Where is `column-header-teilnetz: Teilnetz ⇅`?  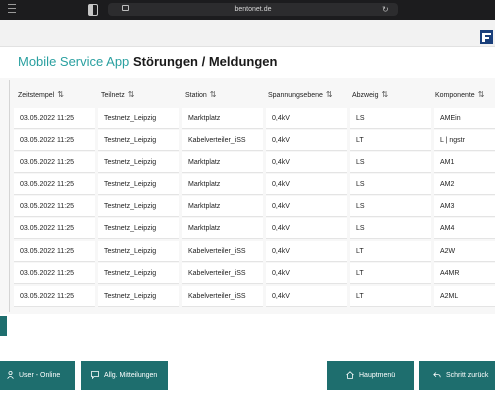
column-header-teilnetz: Teilnetz ⇅ is located at coordinates (117, 95).